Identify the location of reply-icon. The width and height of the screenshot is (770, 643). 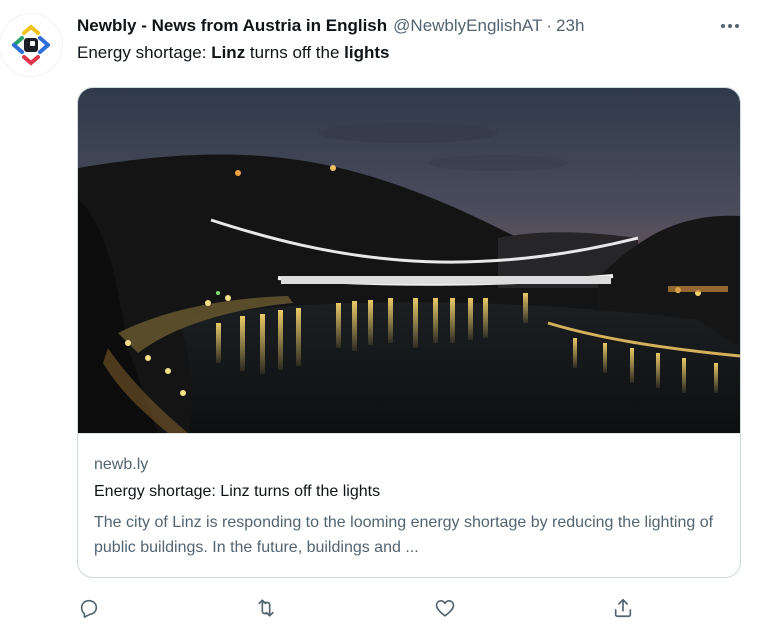
(89, 608).